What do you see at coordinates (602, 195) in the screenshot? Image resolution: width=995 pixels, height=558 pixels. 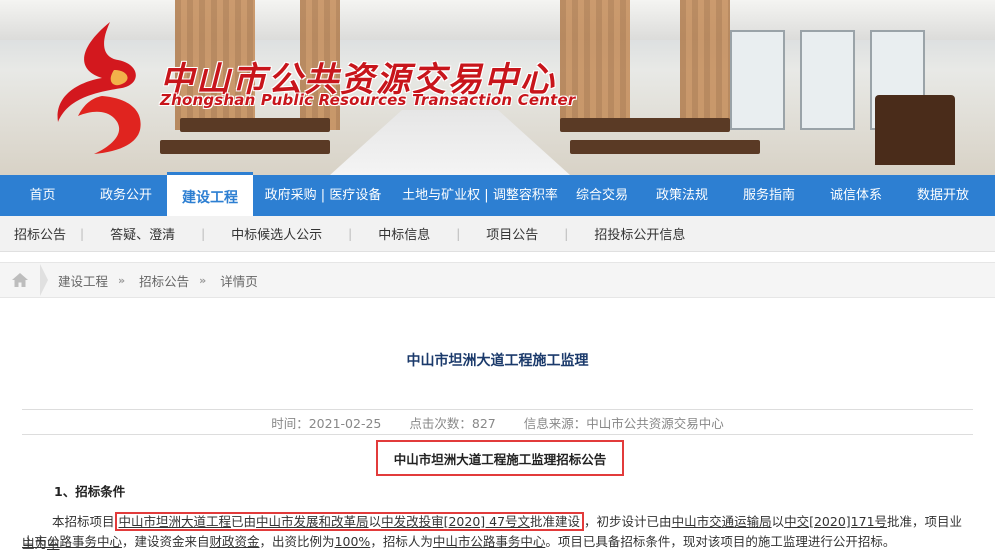 I see `nav-item-comprehensive: 综合交易` at bounding box center [602, 195].